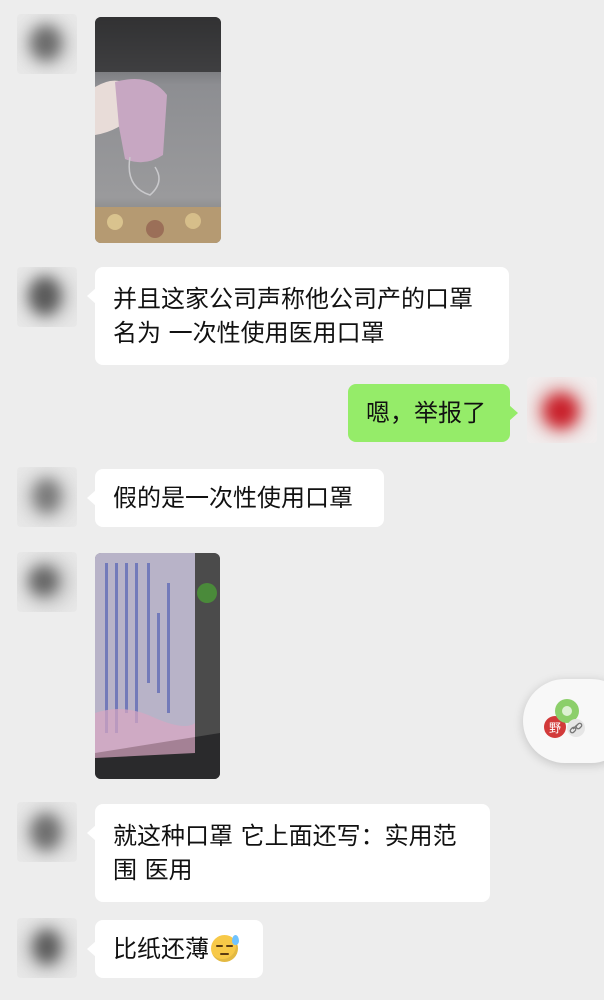 The image size is (604, 1000). I want to click on mask-photo, so click(158, 130).